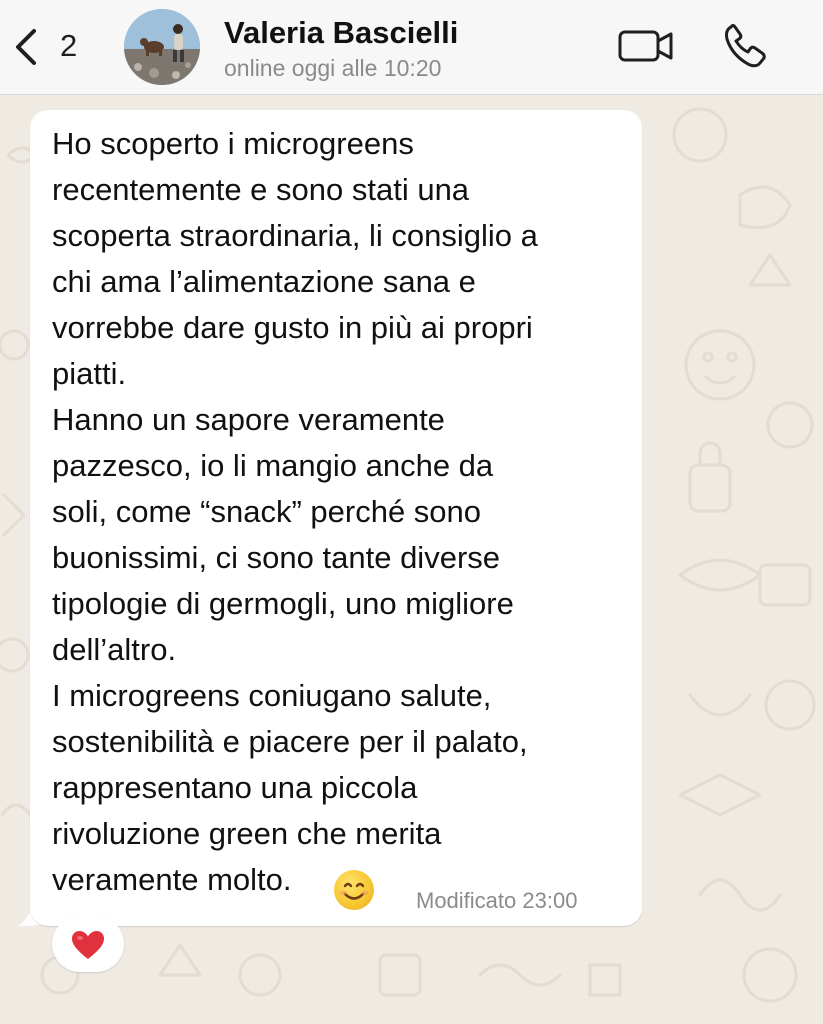  What do you see at coordinates (746, 46) in the screenshot?
I see `phone-icon` at bounding box center [746, 46].